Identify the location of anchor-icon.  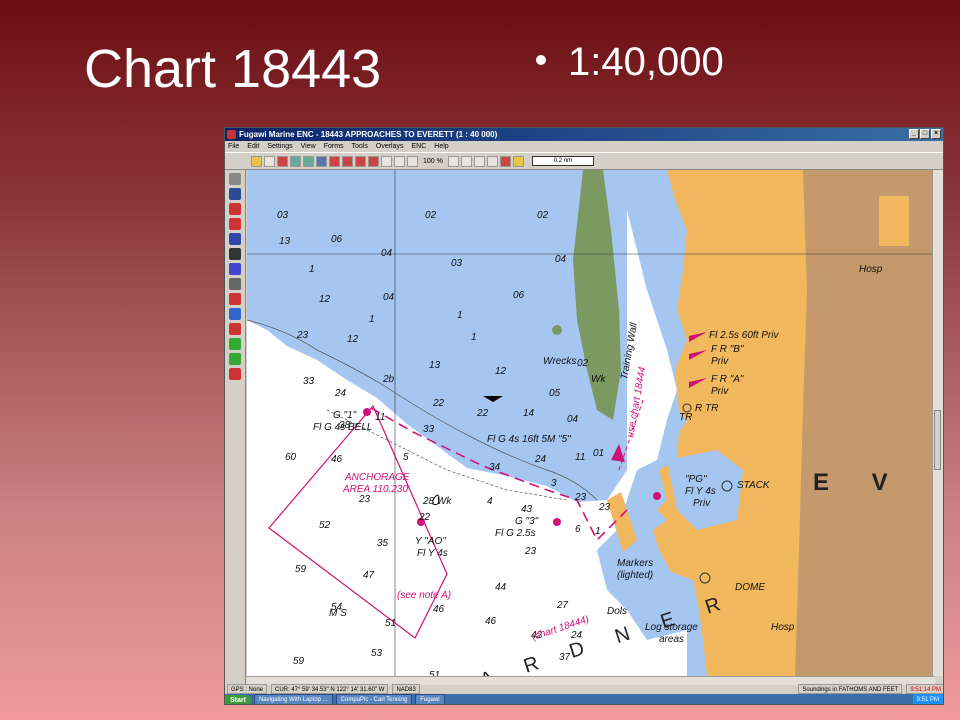
(518, 161).